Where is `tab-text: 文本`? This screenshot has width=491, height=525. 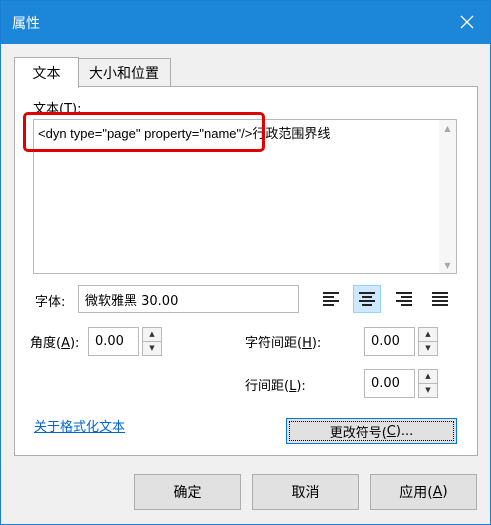 tab-text: 文本 is located at coordinates (46, 72).